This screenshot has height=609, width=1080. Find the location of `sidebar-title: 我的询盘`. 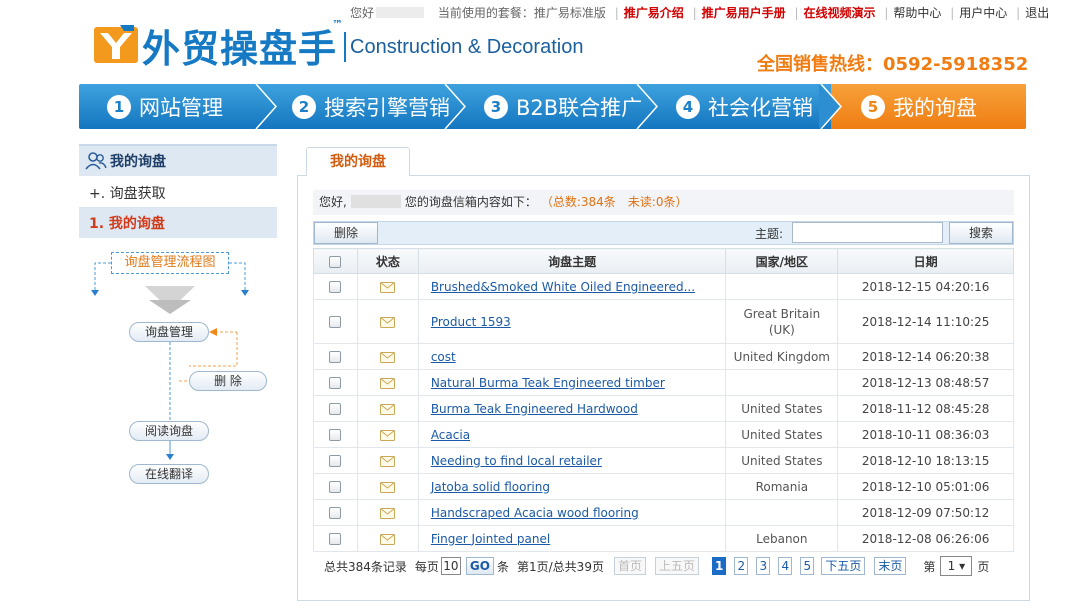

sidebar-title: 我的询盘 is located at coordinates (178, 160).